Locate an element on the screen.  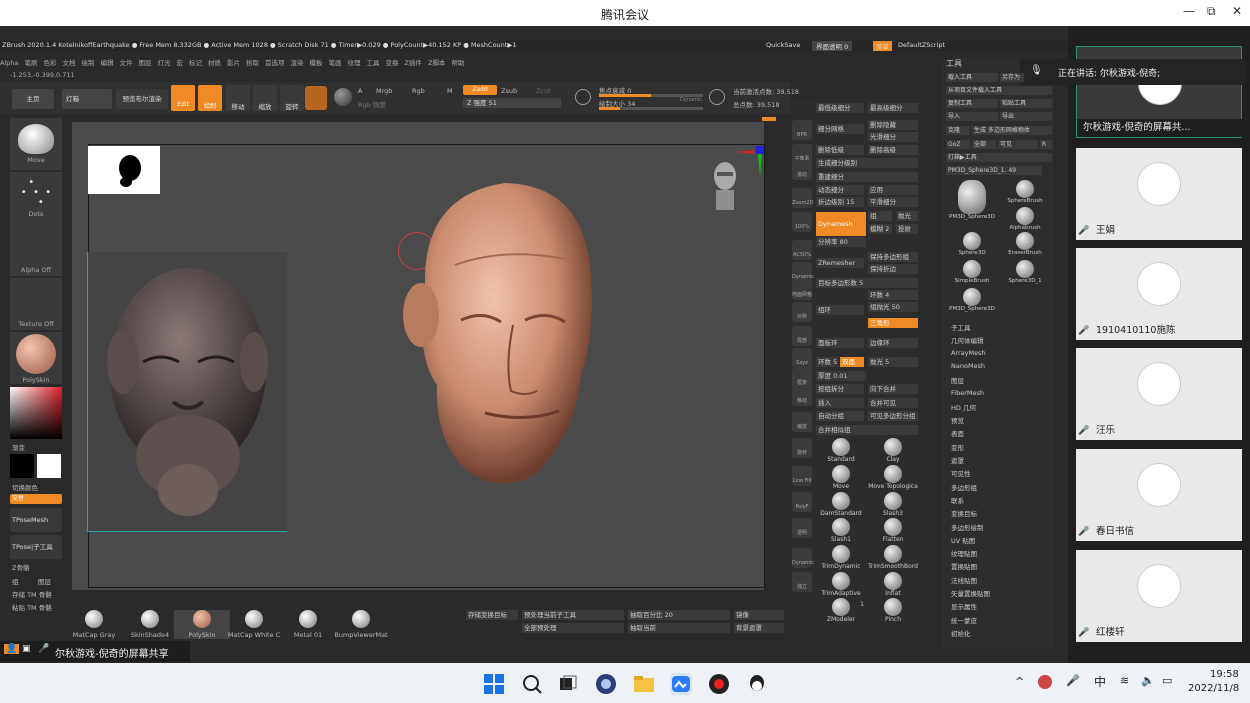
file-explorer-icon is located at coordinates (644, 684).